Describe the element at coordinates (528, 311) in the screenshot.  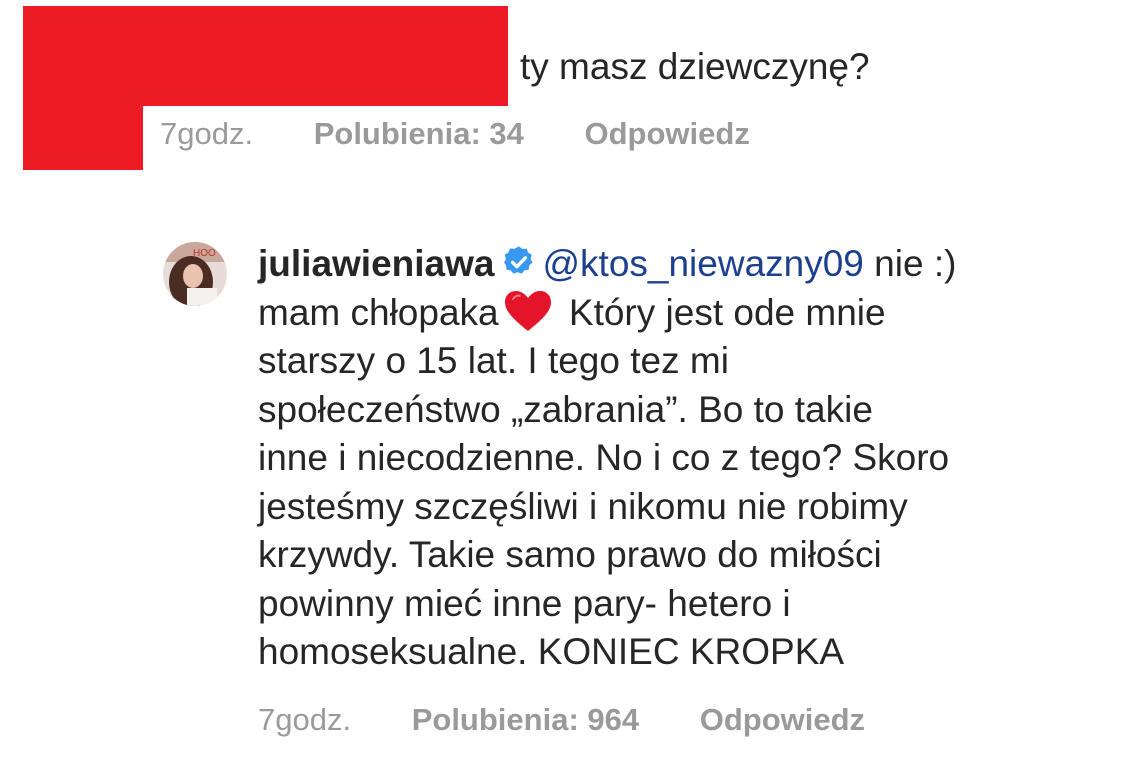
I see `red-heart-icon` at that location.